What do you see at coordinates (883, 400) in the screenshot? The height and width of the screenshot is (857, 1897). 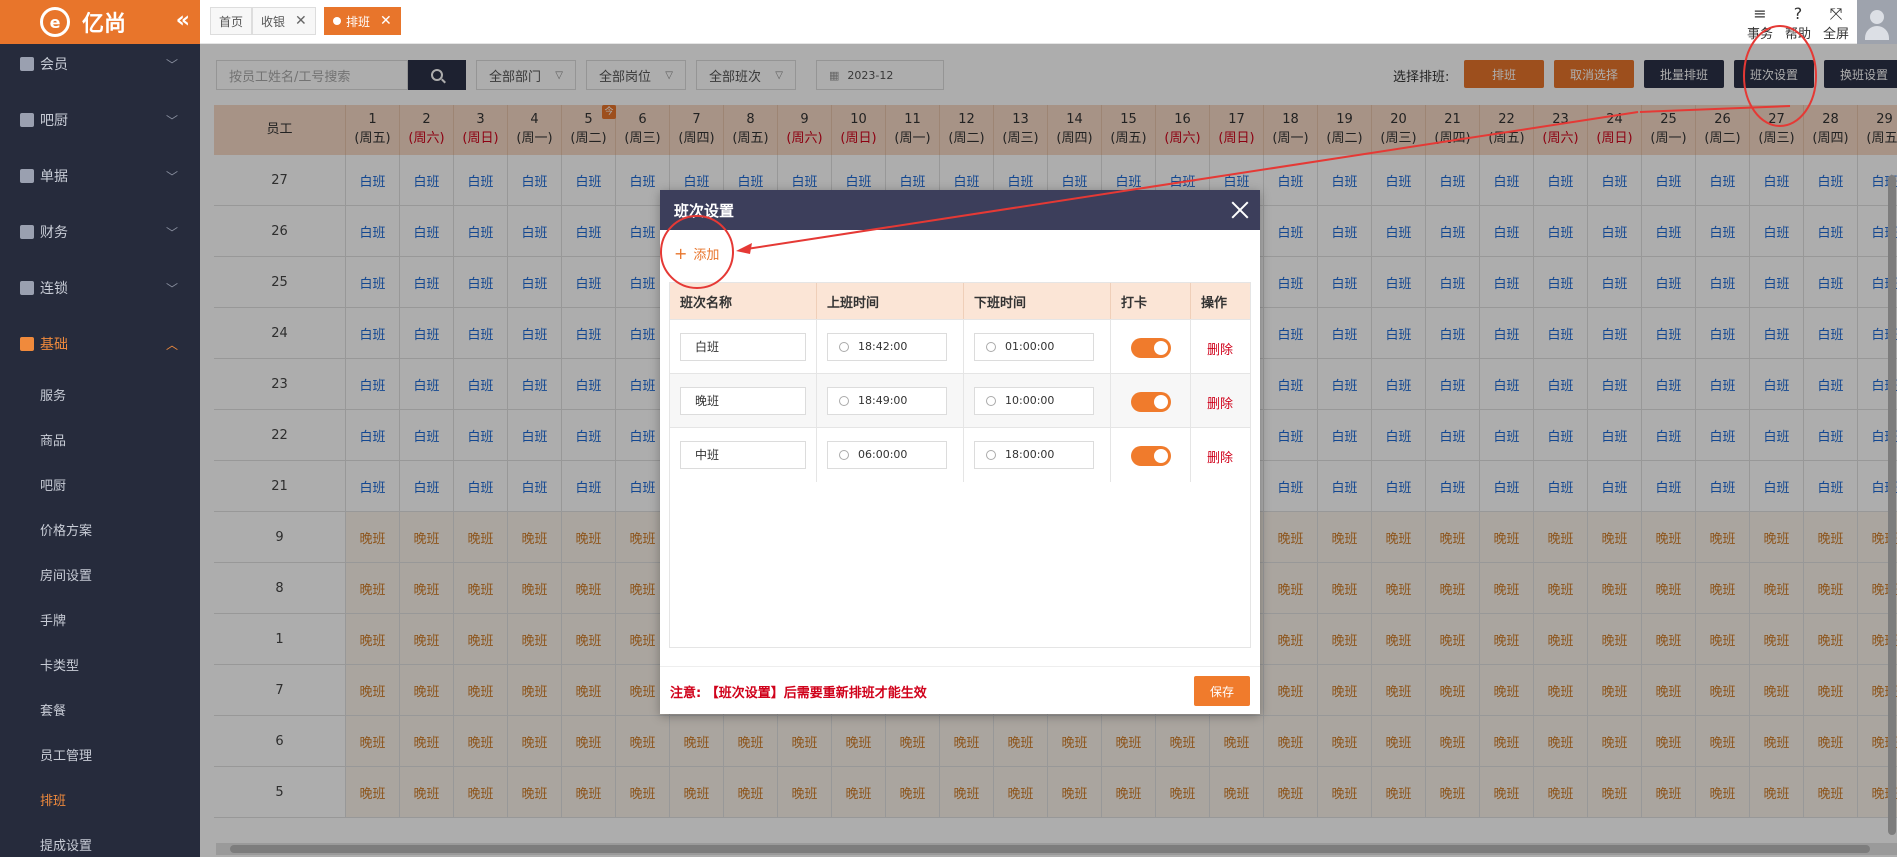 I see `time-value: 18:49:00` at bounding box center [883, 400].